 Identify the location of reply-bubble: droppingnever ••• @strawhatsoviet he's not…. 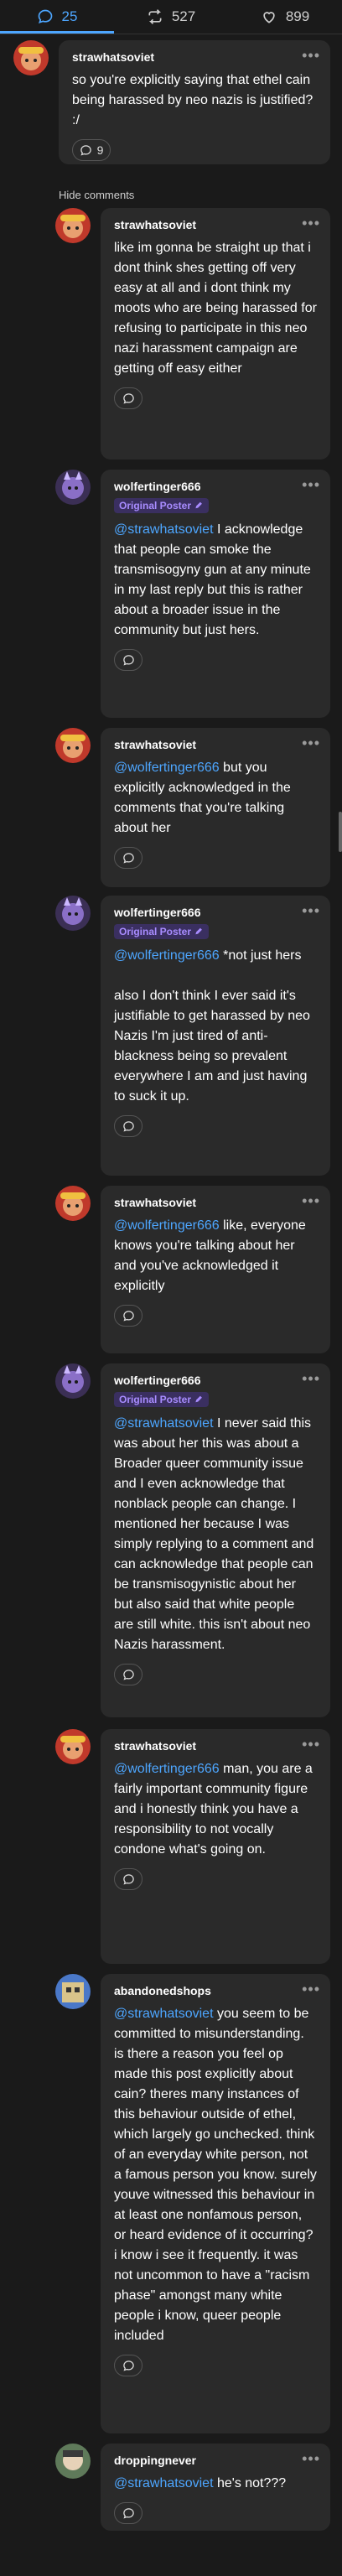
(215, 2487).